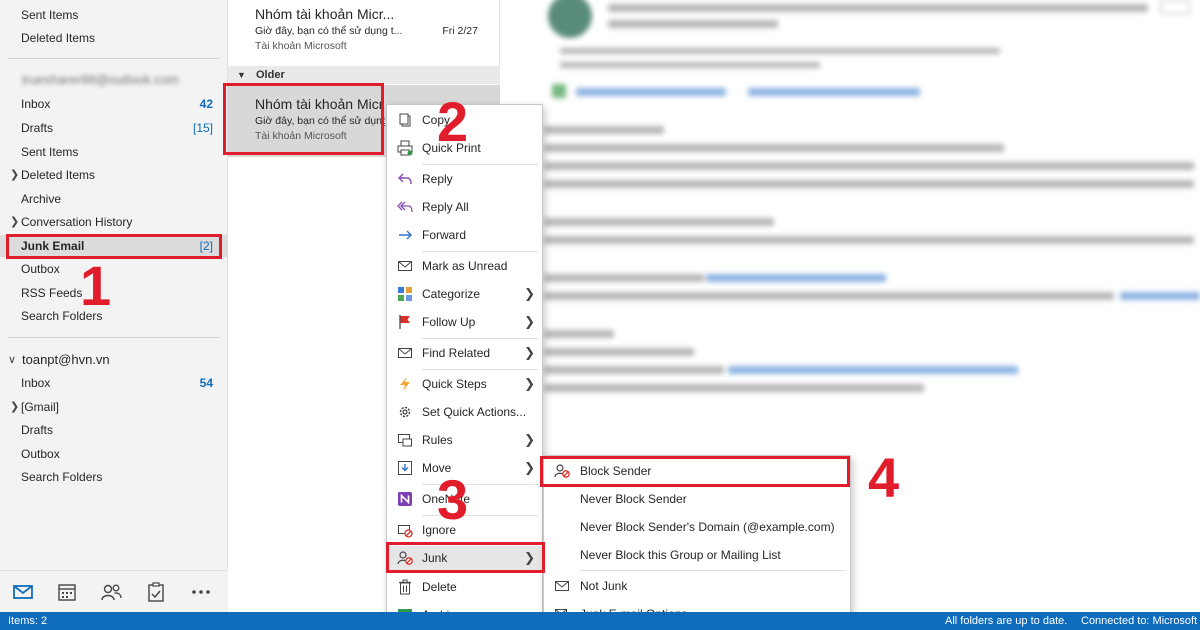 The height and width of the screenshot is (630, 1200). I want to click on submenu-never-block-group: Never Block this Group or Mailing List, so click(697, 555).